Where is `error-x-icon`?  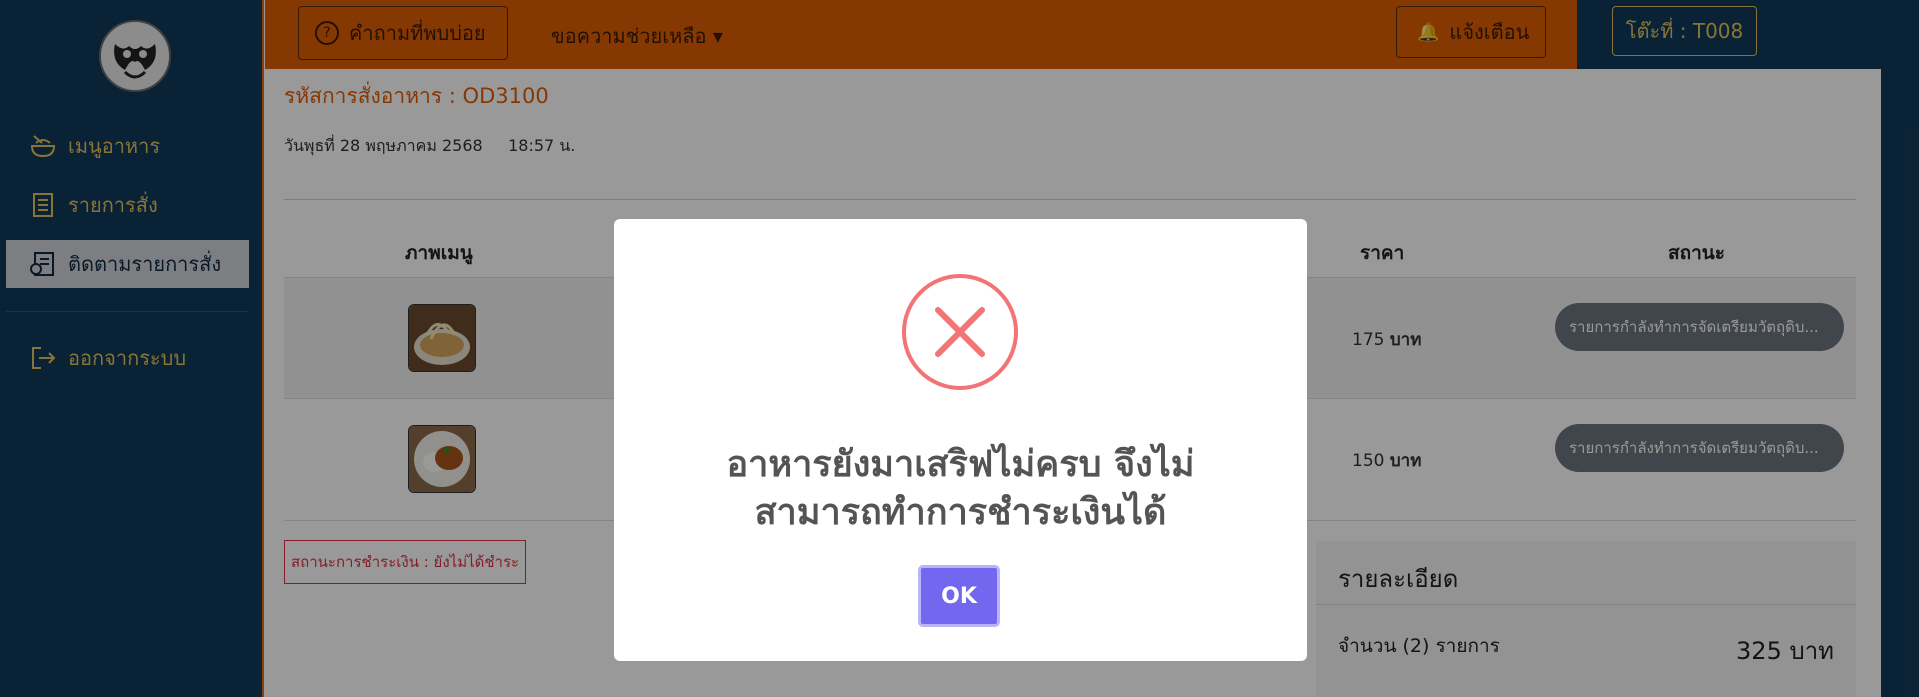
error-x-icon is located at coordinates (960, 332).